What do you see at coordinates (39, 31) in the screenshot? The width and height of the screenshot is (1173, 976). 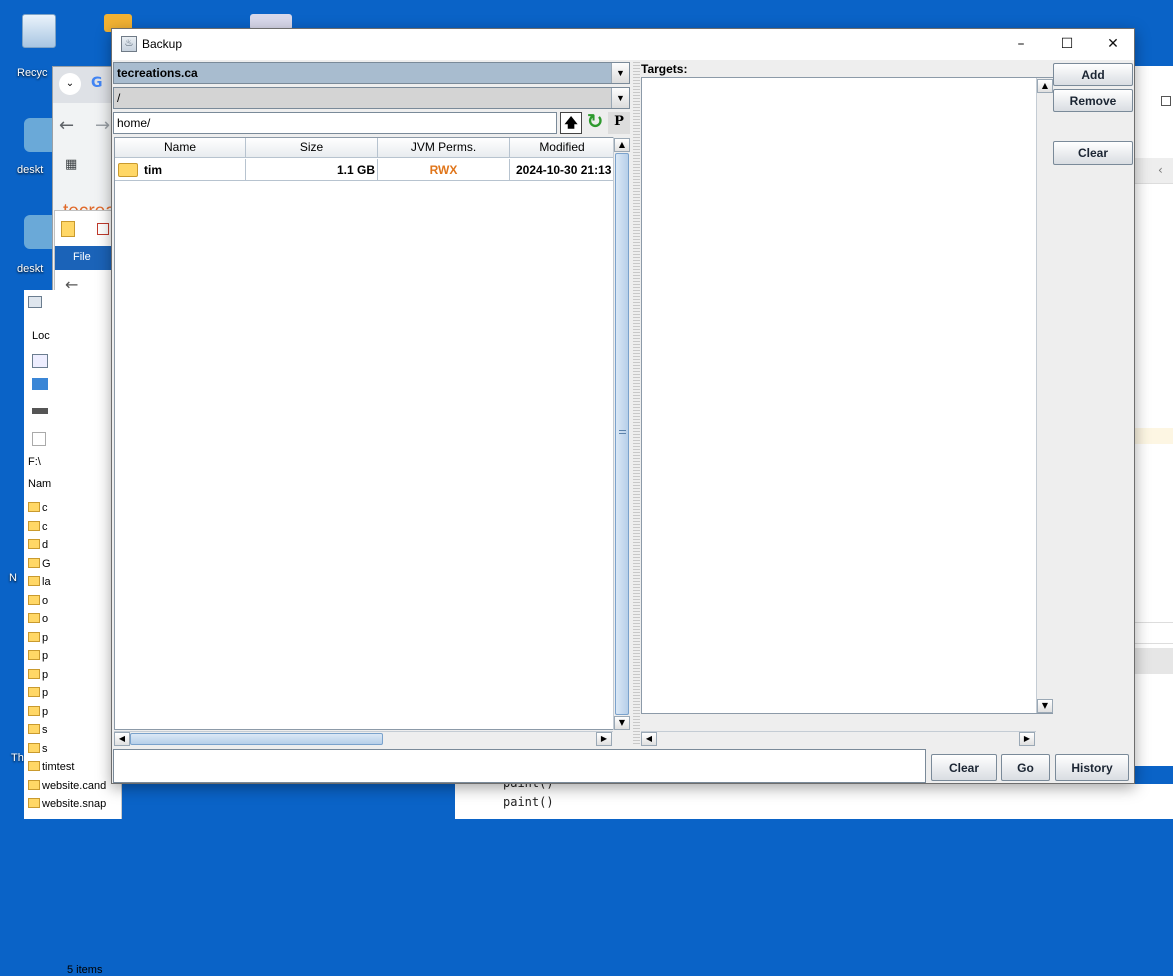 I see `recycle-bin-icon` at bounding box center [39, 31].